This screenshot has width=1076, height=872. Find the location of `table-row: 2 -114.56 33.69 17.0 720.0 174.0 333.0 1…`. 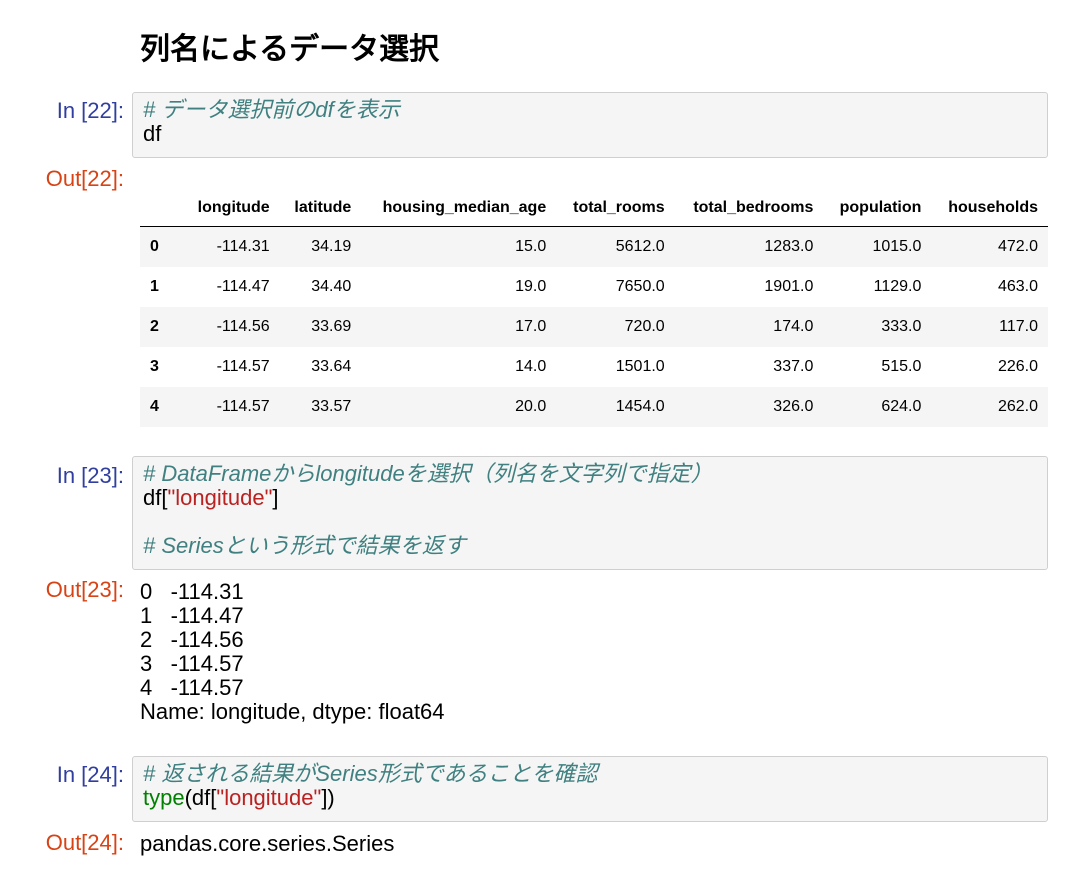

table-row: 2 -114.56 33.69 17.0 720.0 174.0 333.0 1… is located at coordinates (594, 326).